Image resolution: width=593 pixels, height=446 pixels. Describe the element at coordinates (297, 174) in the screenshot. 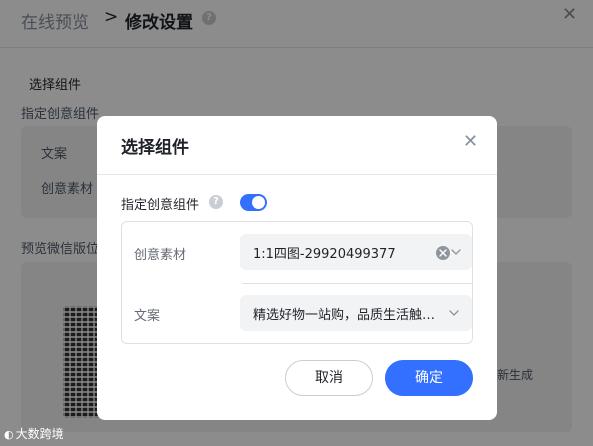

I see `dialog-header-divider` at that location.